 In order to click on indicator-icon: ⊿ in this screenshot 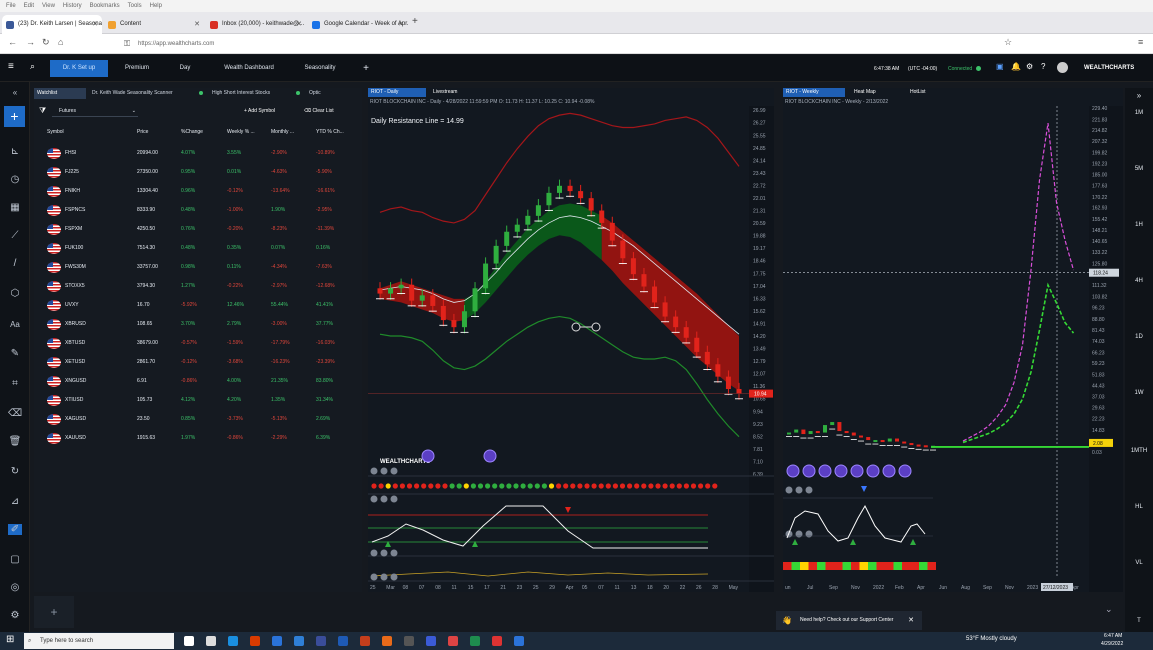, I will do `click(15, 501)`.